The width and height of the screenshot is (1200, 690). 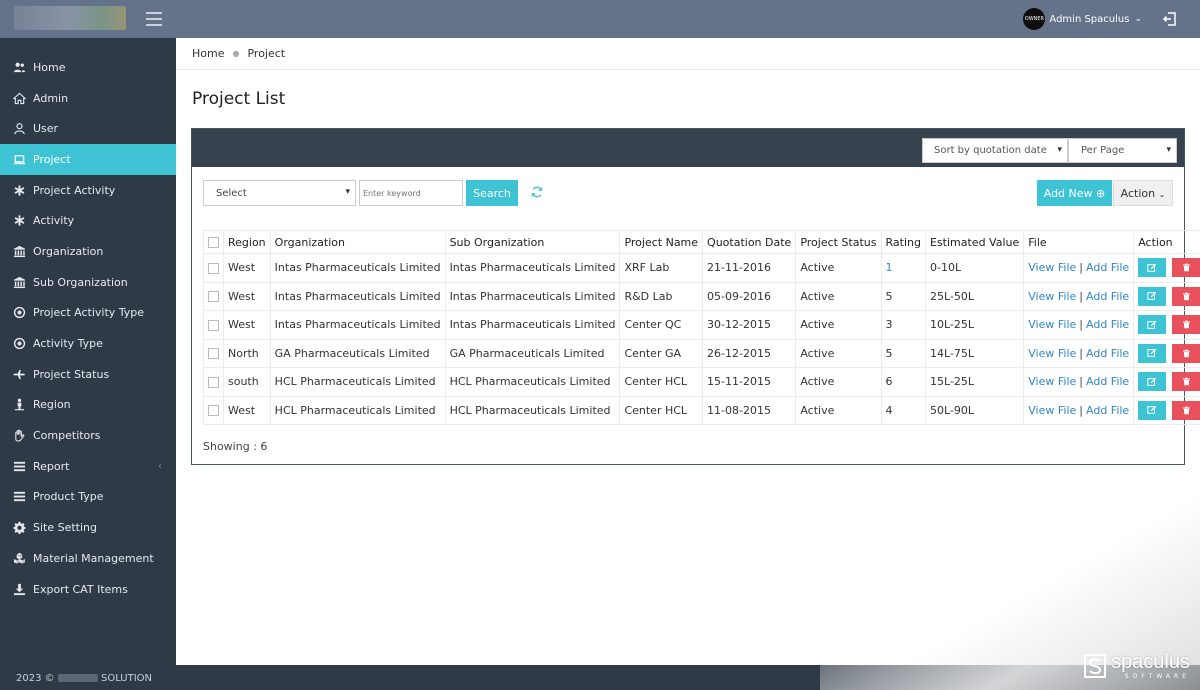 I want to click on sidebar-item-organization: Organization, so click(x=88, y=251).